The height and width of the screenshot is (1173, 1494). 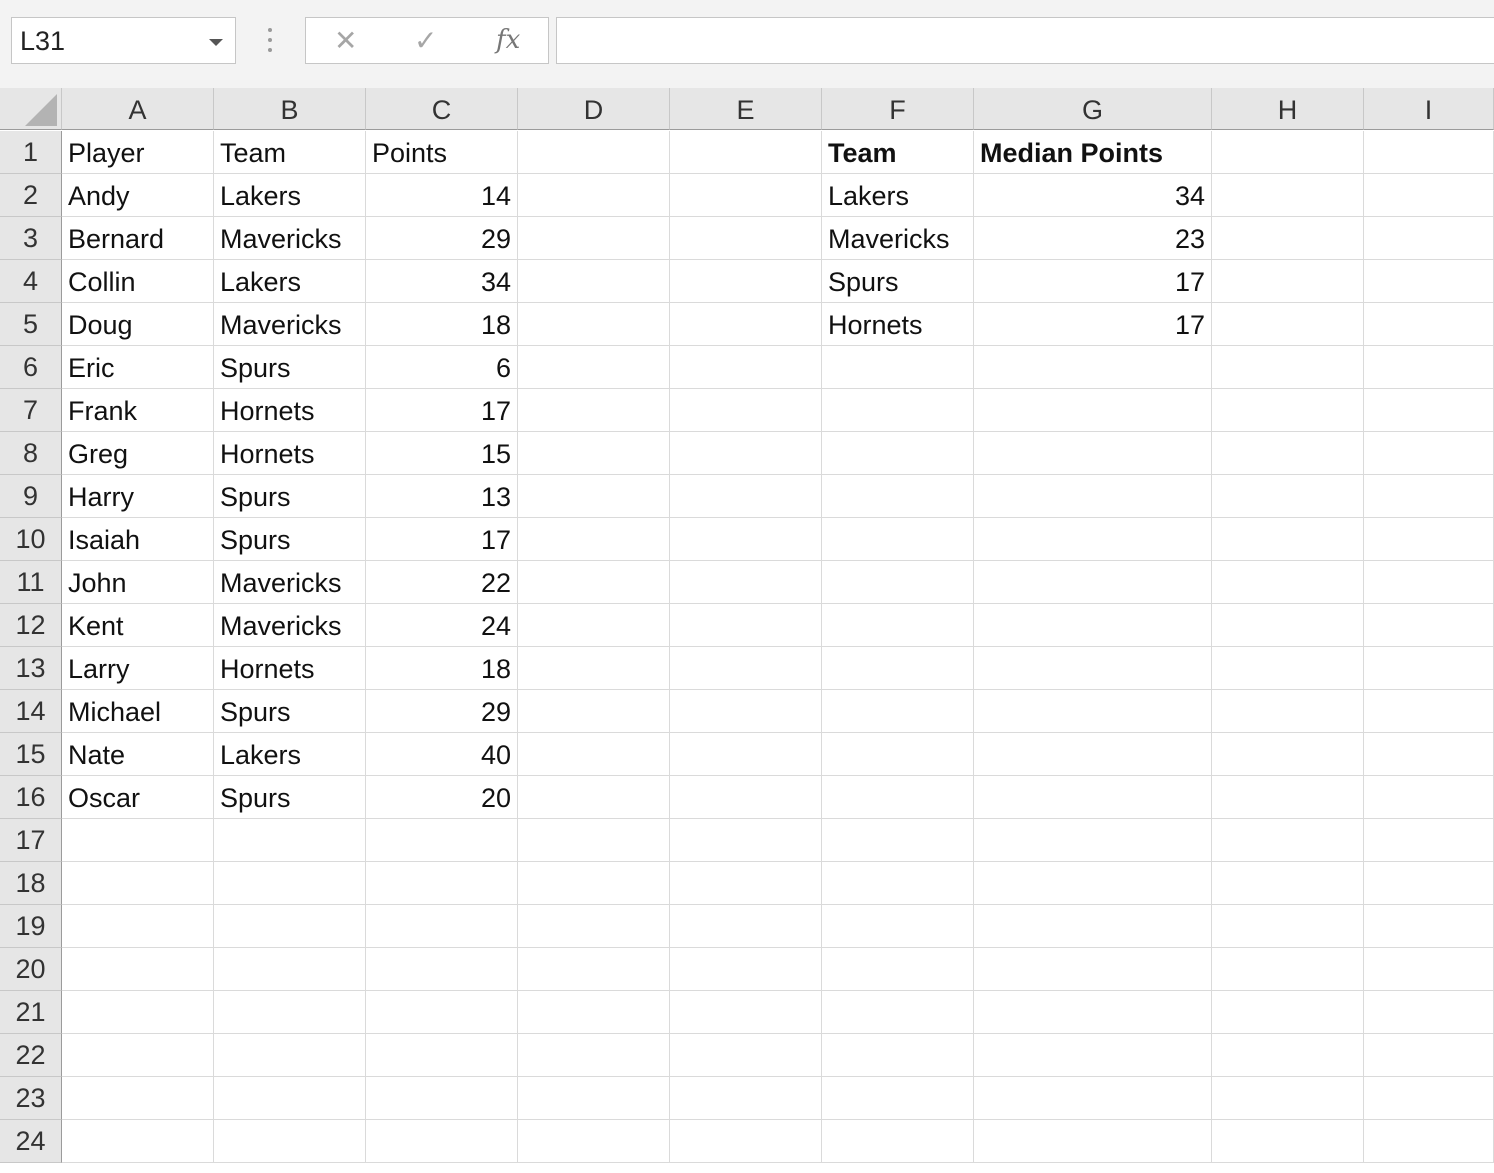 I want to click on cell-d16, so click(x=594, y=797).